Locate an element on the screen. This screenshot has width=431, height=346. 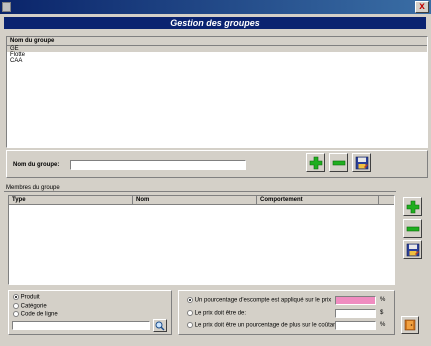
radio-produit: Produit is located at coordinates (26, 297).